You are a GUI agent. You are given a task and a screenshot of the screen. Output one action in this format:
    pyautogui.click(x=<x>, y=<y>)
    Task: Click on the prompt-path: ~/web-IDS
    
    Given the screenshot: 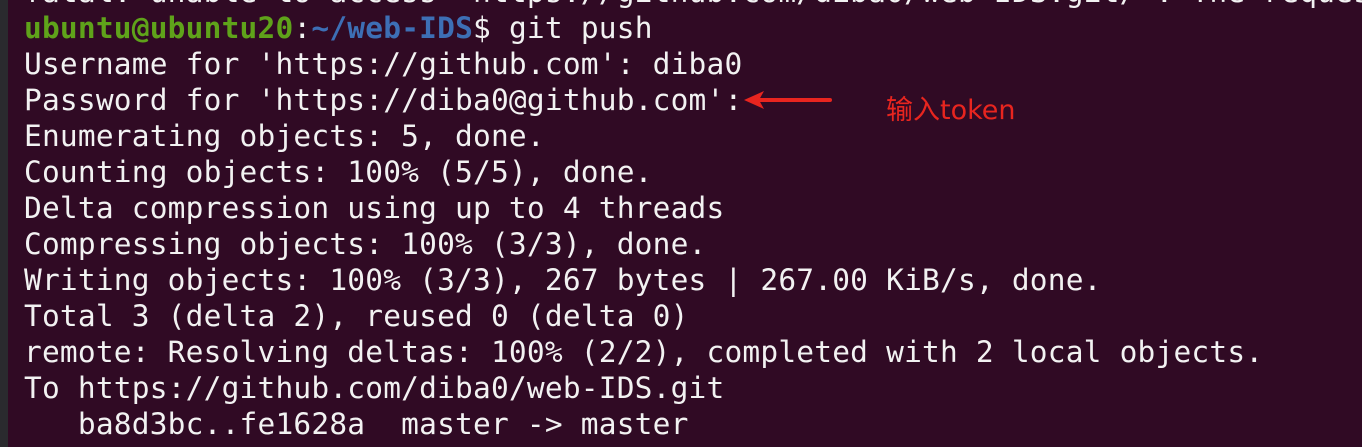 What is the action you would take?
    pyautogui.click(x=392, y=28)
    